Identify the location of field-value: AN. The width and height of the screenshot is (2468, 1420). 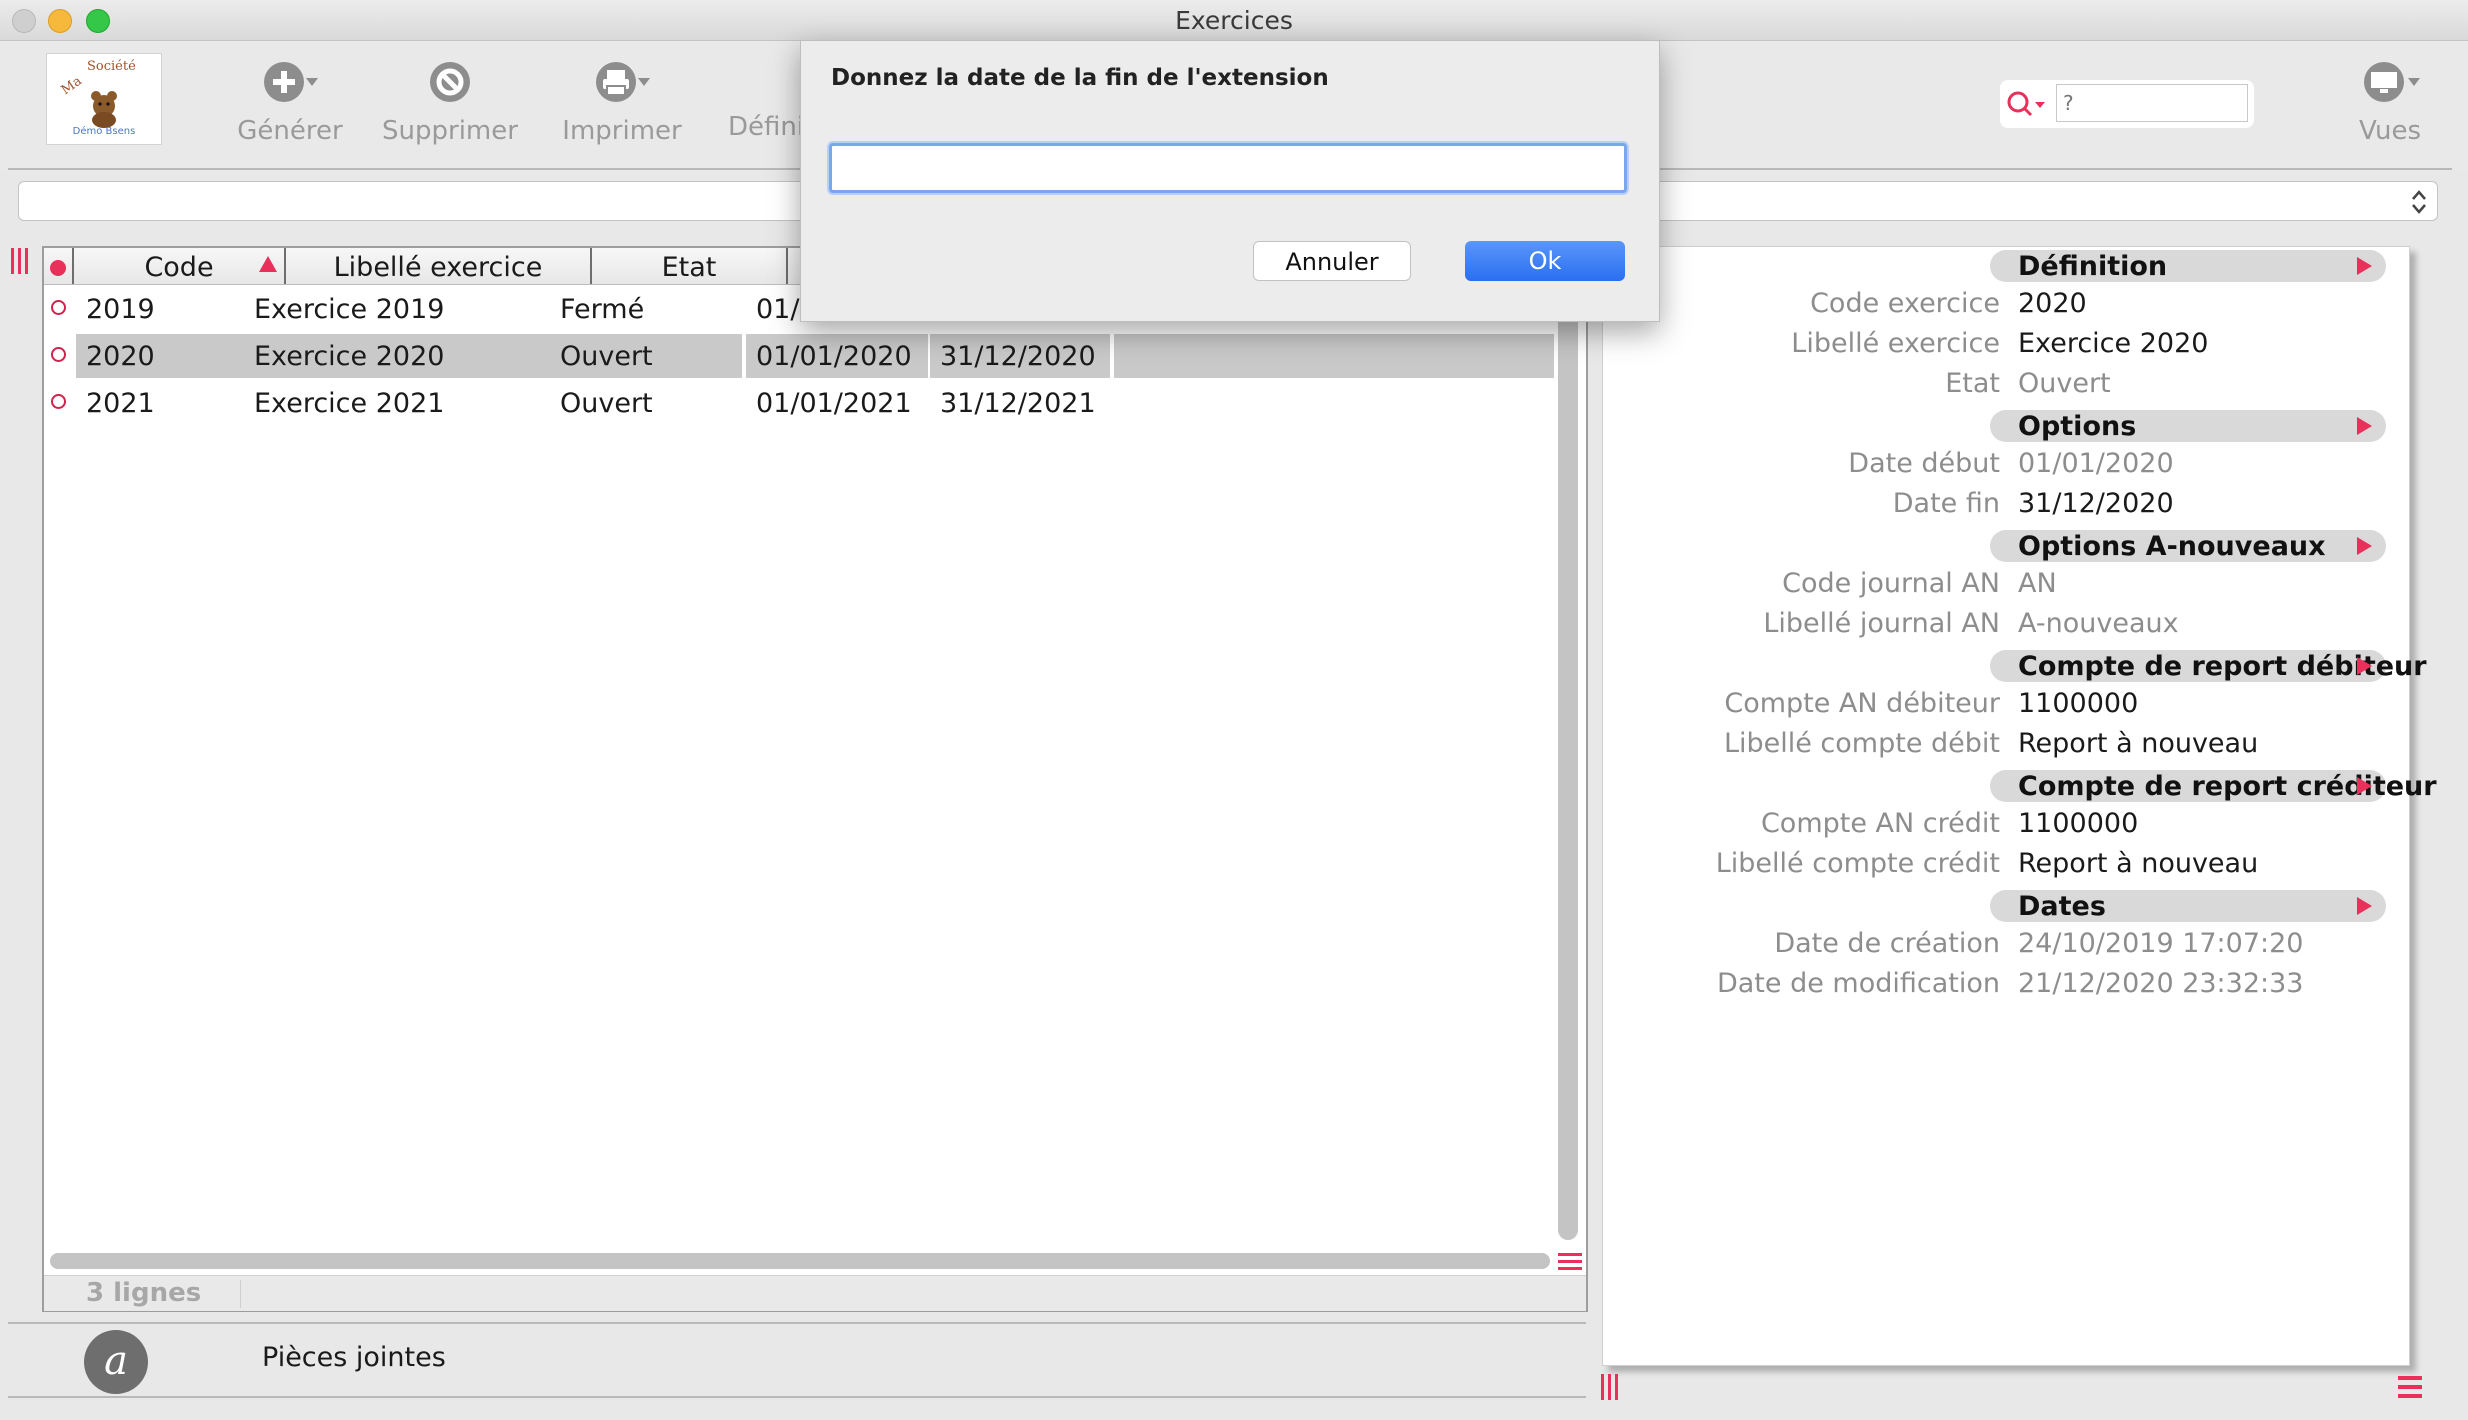
(2037, 583).